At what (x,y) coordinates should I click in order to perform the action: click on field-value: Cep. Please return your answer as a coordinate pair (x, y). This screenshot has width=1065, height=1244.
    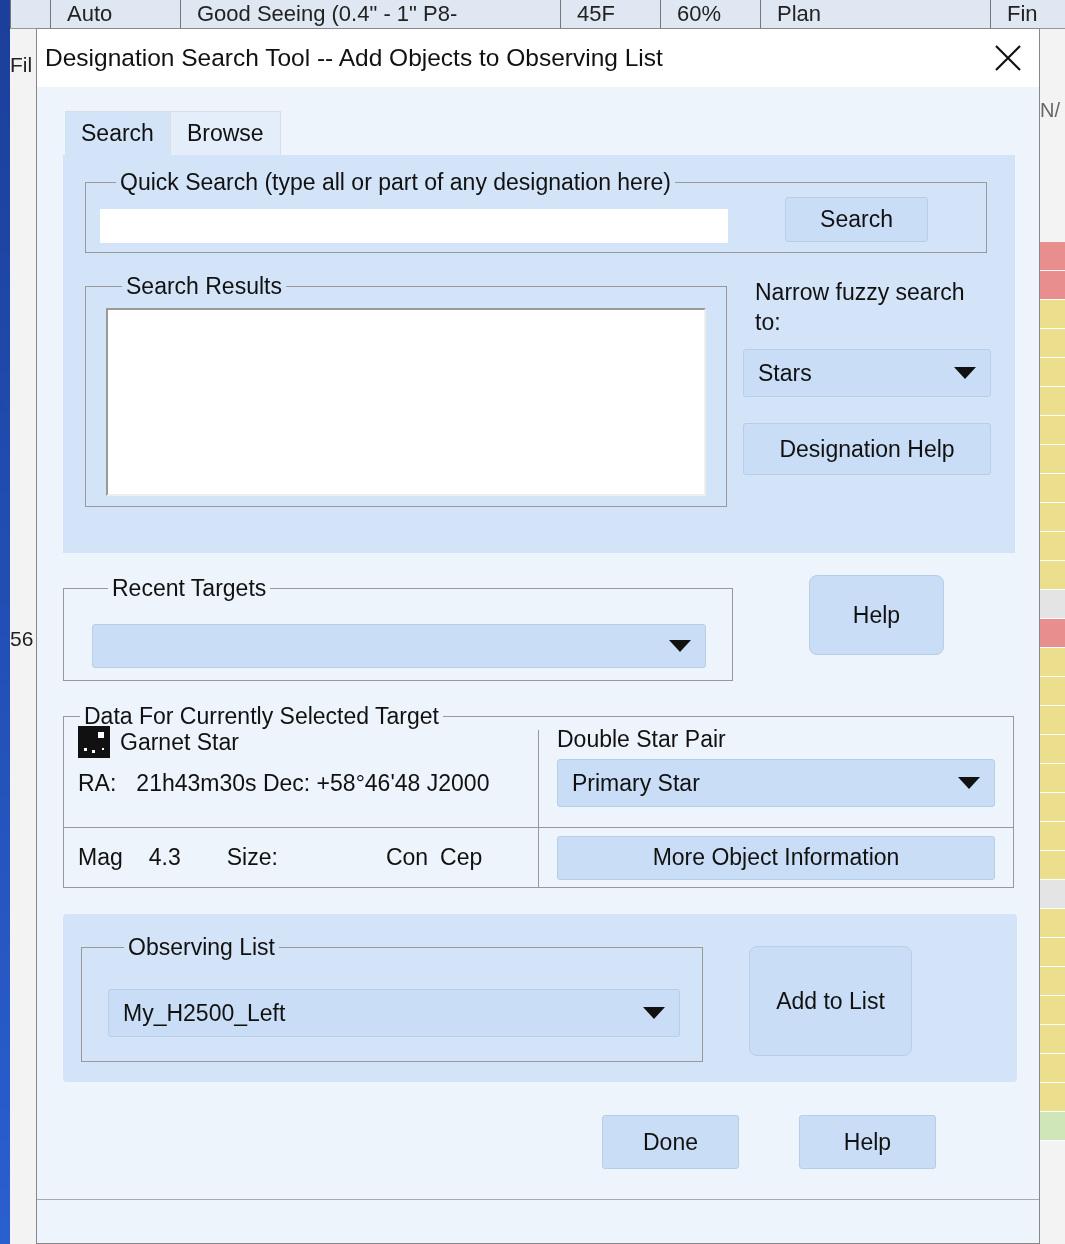
    Looking at the image, I should click on (461, 857).